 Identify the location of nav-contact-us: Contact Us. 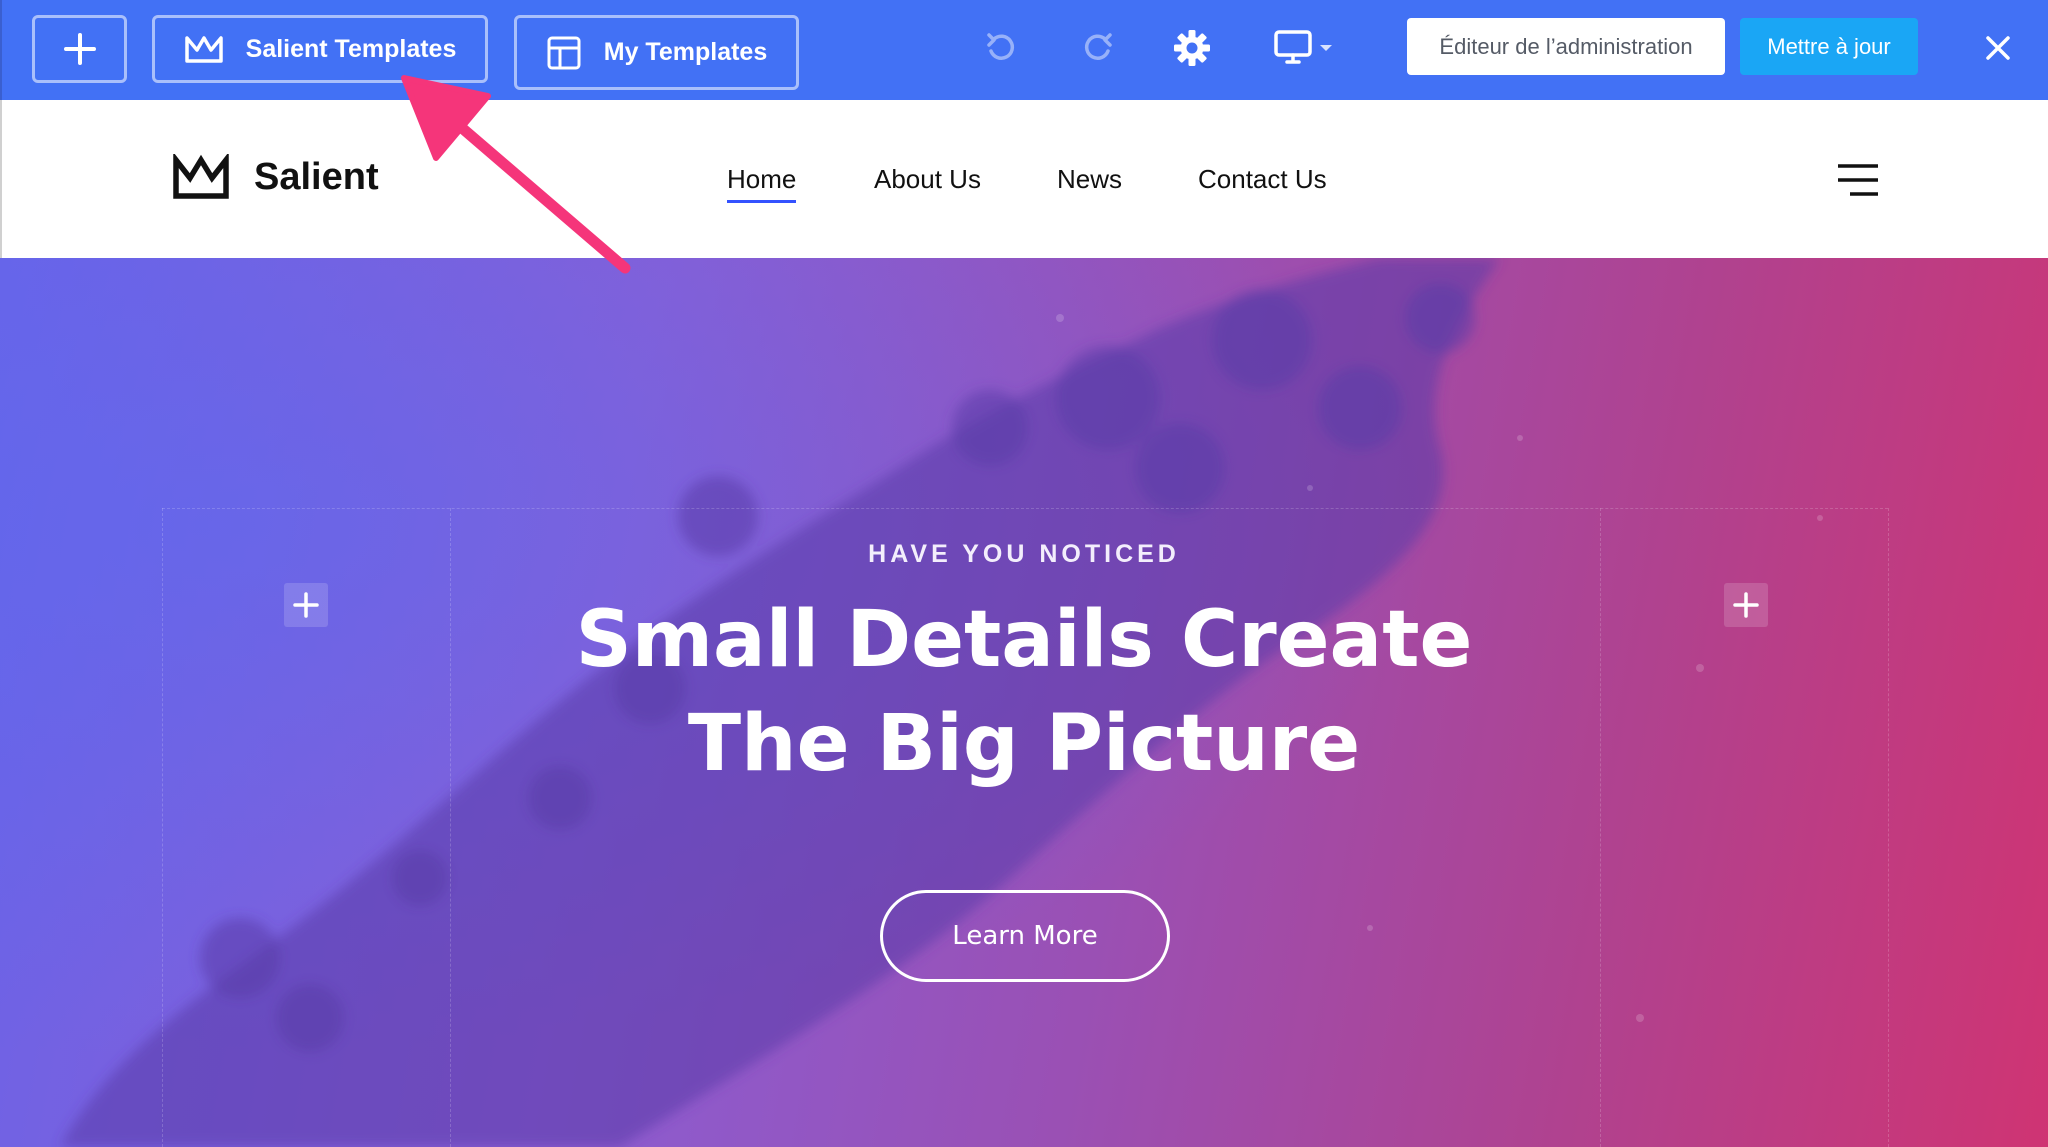
(1262, 179).